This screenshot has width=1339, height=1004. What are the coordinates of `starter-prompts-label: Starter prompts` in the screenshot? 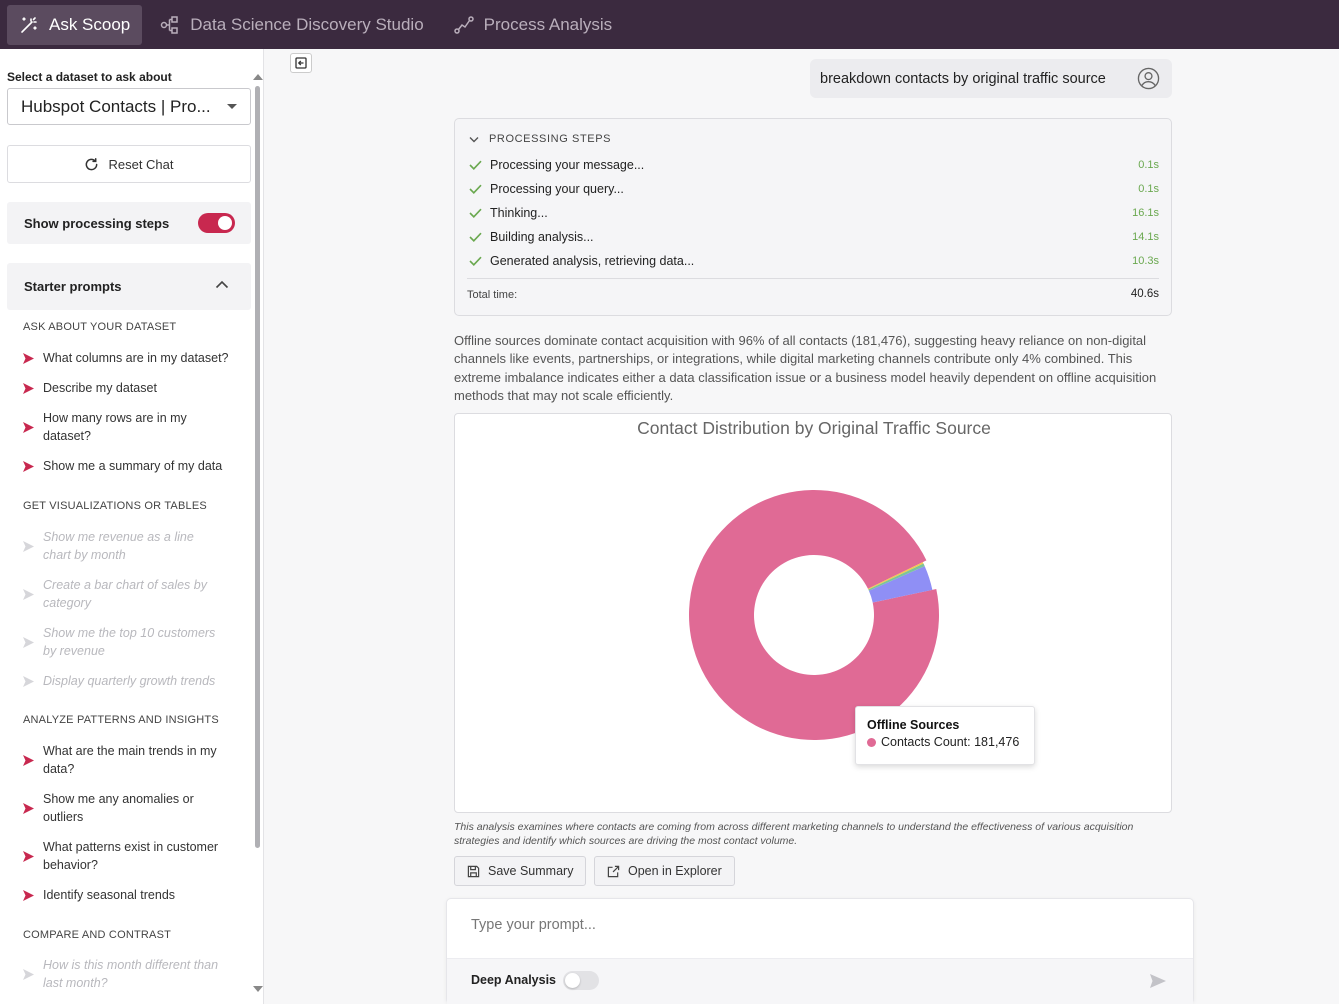 It's located at (73, 286).